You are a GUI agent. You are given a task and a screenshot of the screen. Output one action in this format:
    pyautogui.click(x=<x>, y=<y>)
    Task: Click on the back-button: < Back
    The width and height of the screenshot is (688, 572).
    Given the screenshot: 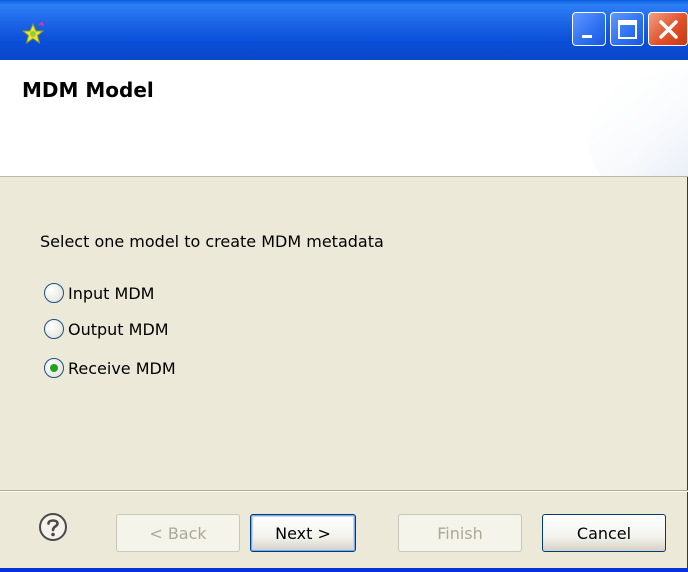 What is the action you would take?
    pyautogui.click(x=178, y=533)
    